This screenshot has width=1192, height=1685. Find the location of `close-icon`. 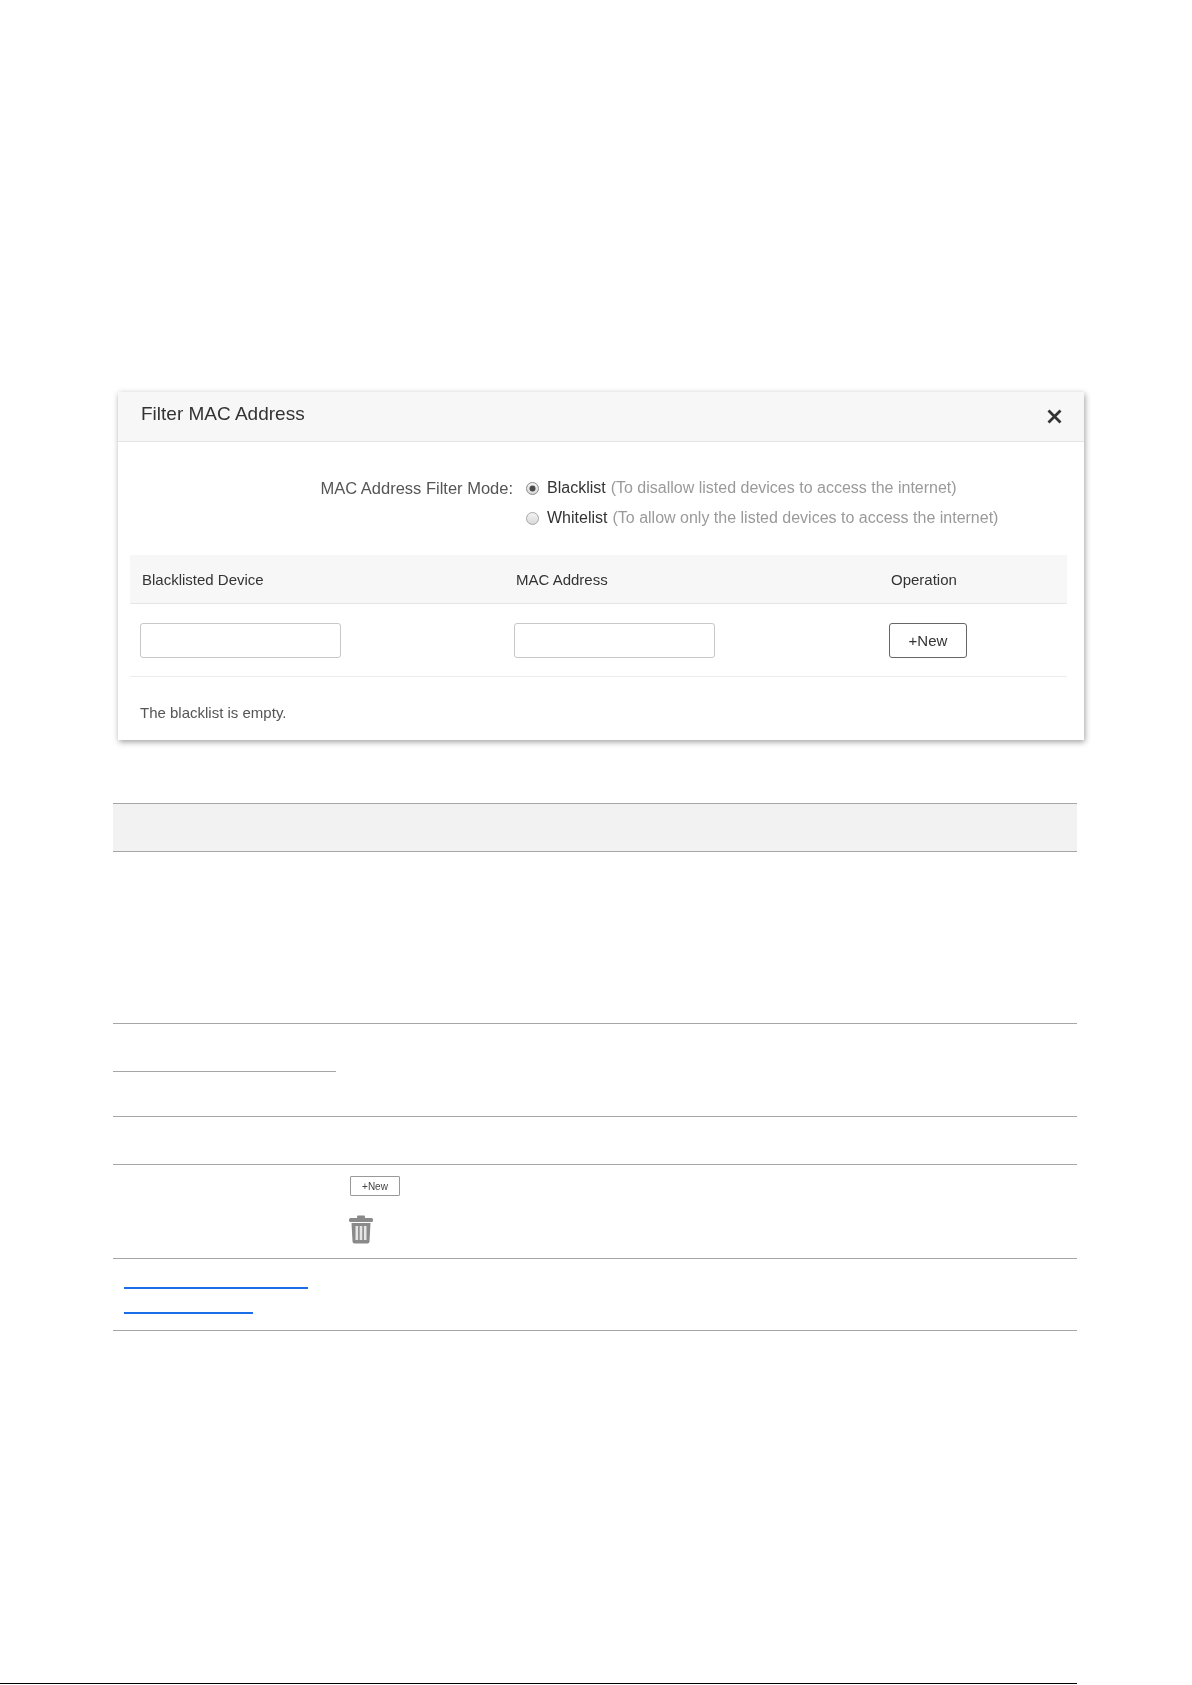

close-icon is located at coordinates (1054, 416).